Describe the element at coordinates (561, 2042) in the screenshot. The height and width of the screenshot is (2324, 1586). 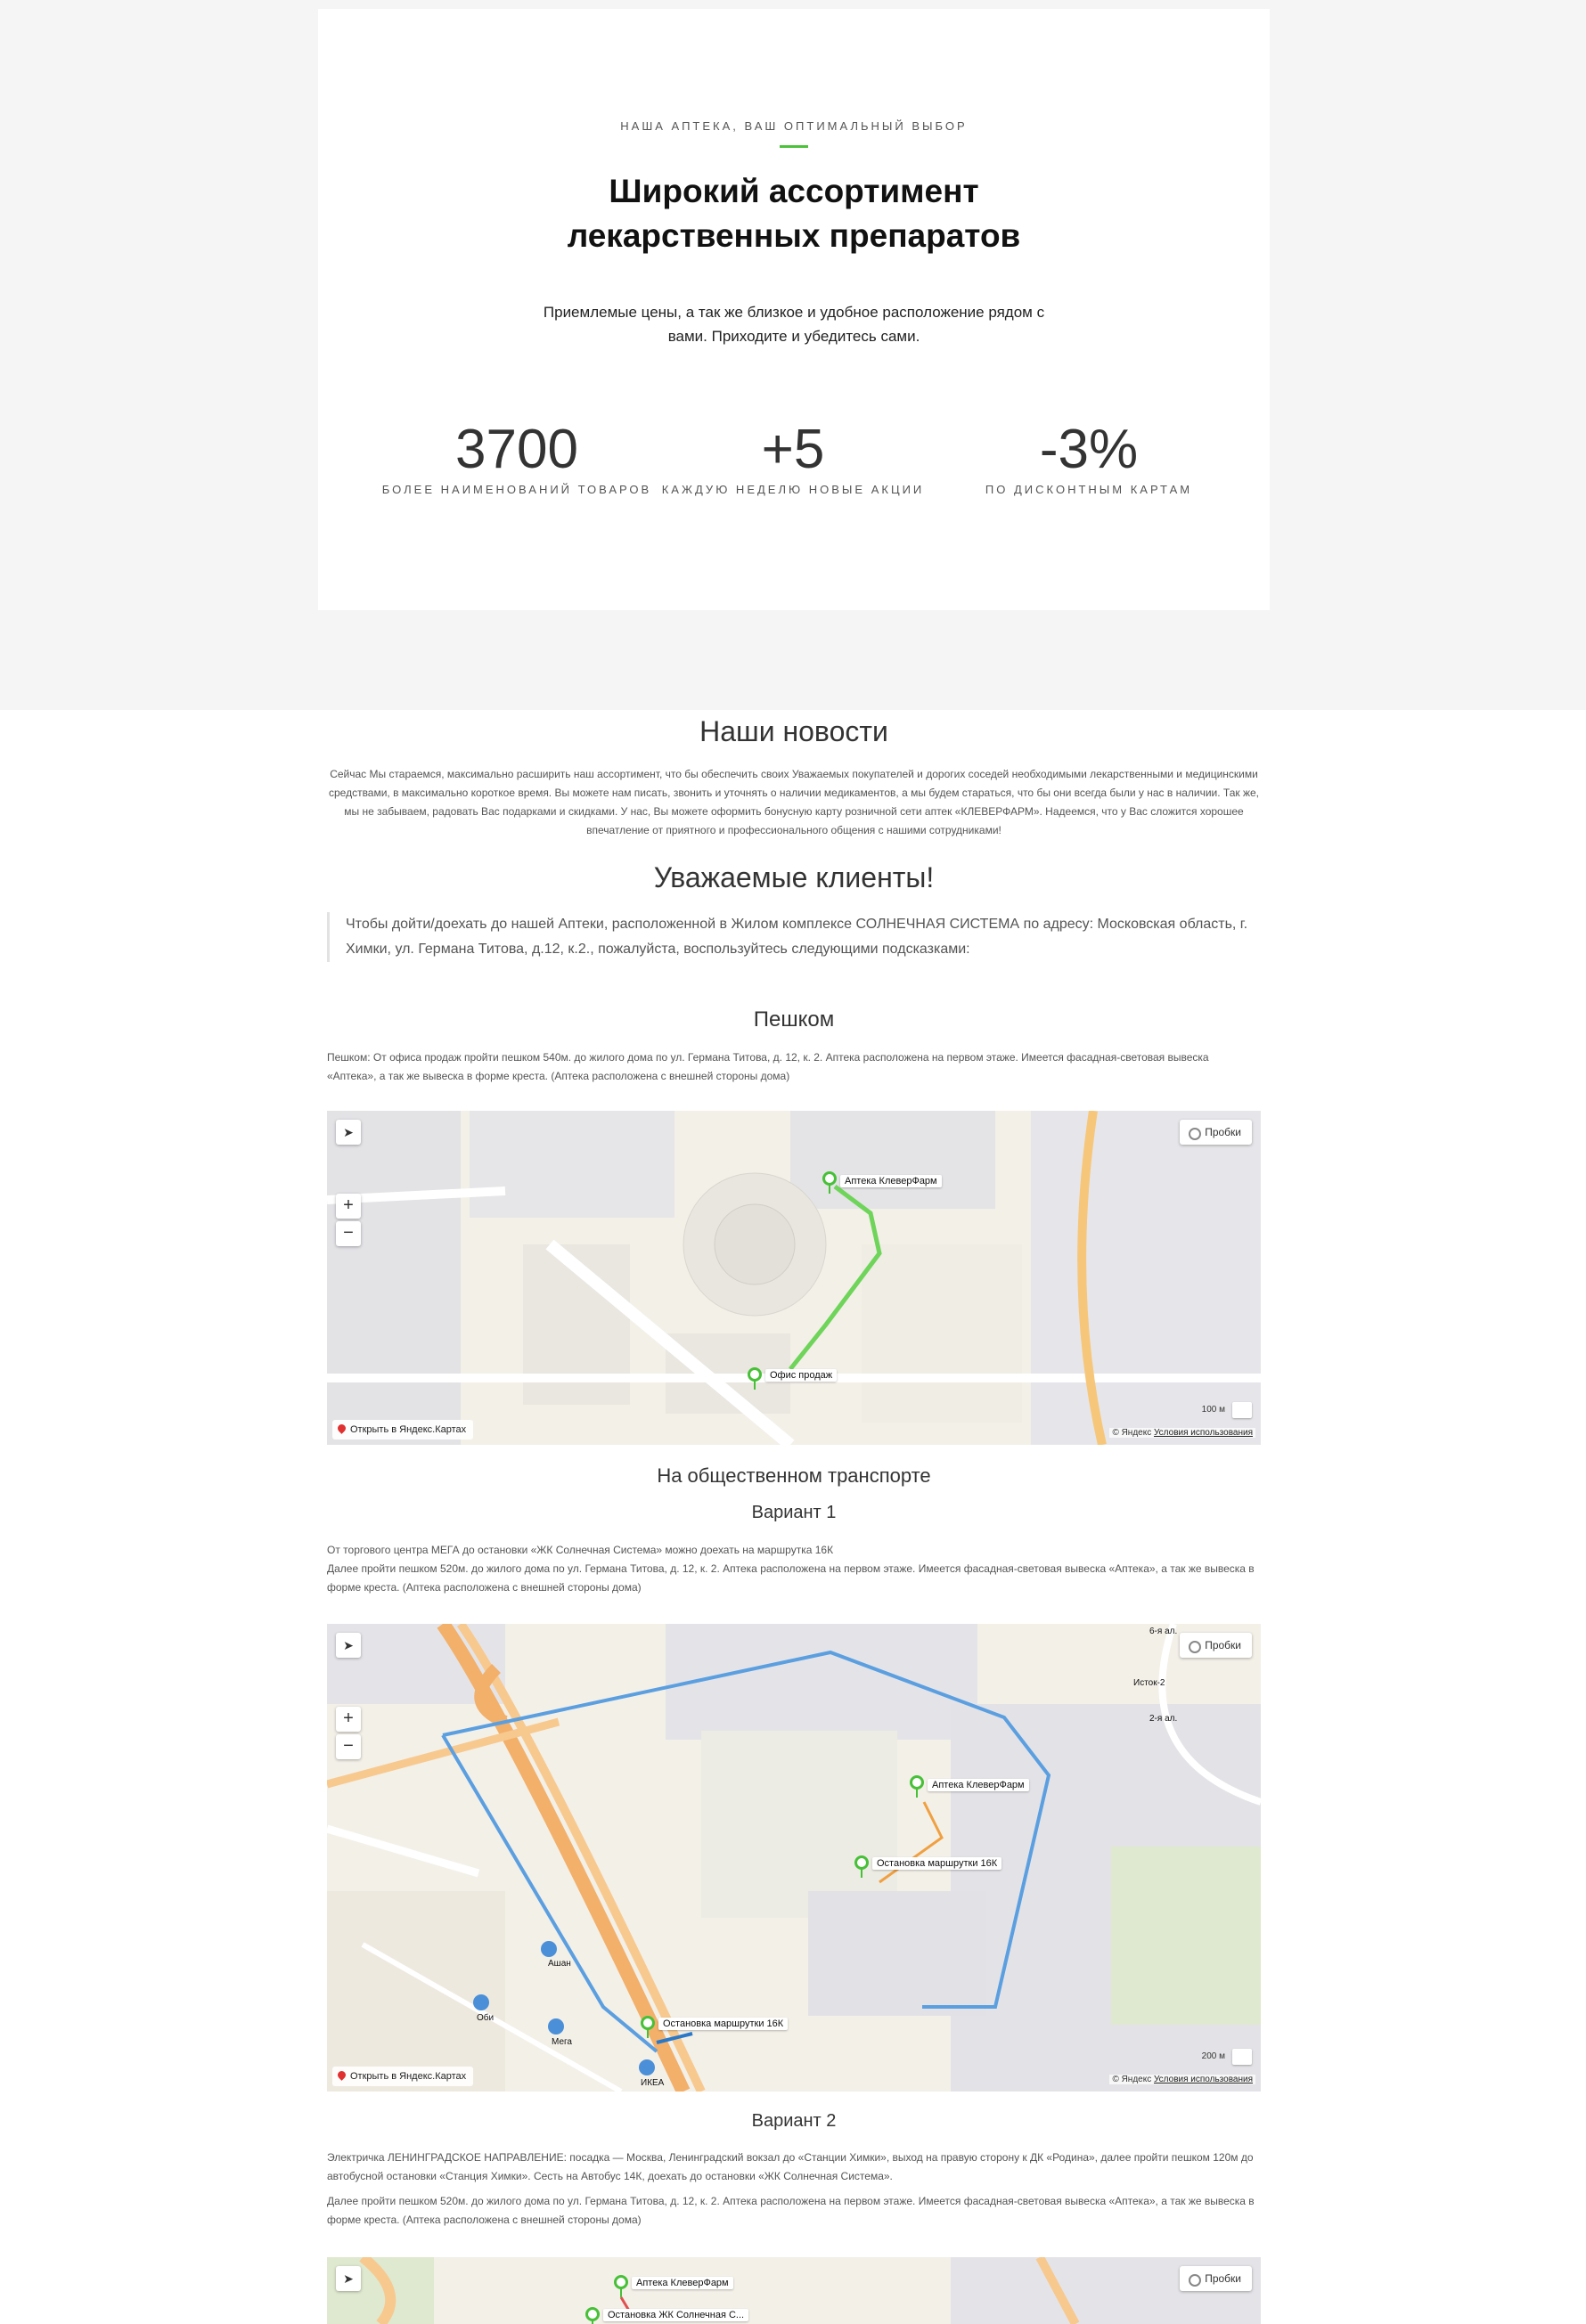
I see `poi-mega: Мега` at that location.